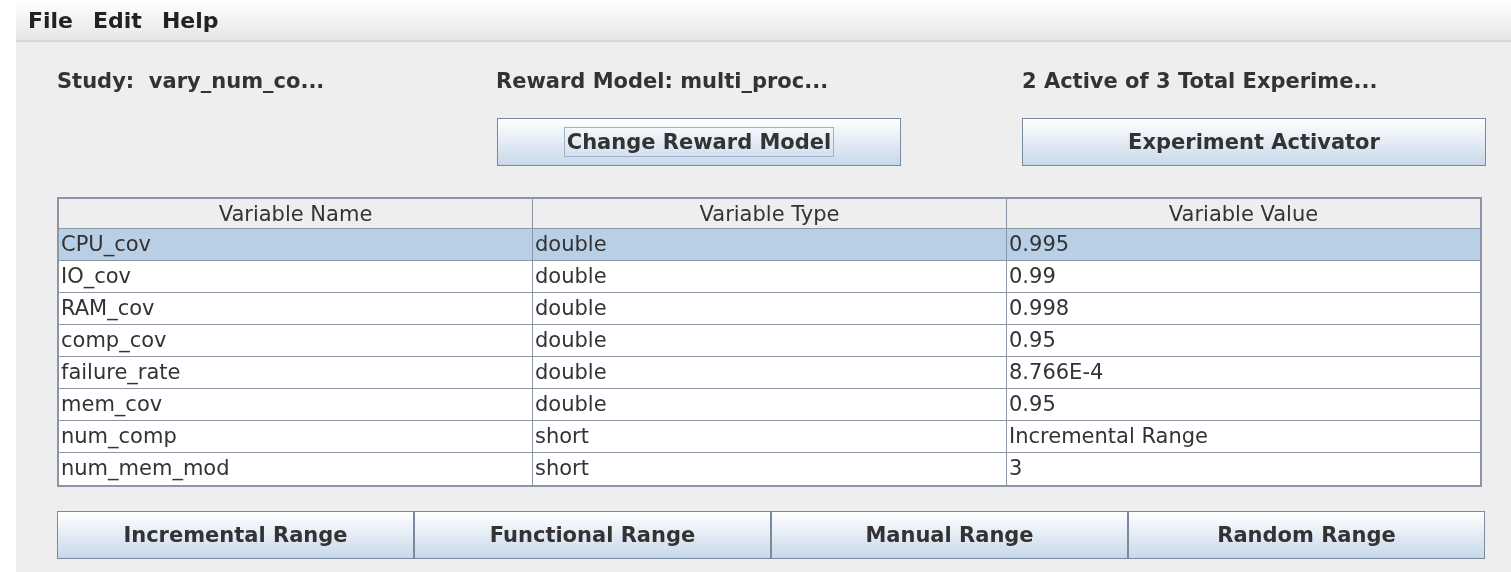 The height and width of the screenshot is (572, 1511). I want to click on menu-item: Edit, so click(117, 20).